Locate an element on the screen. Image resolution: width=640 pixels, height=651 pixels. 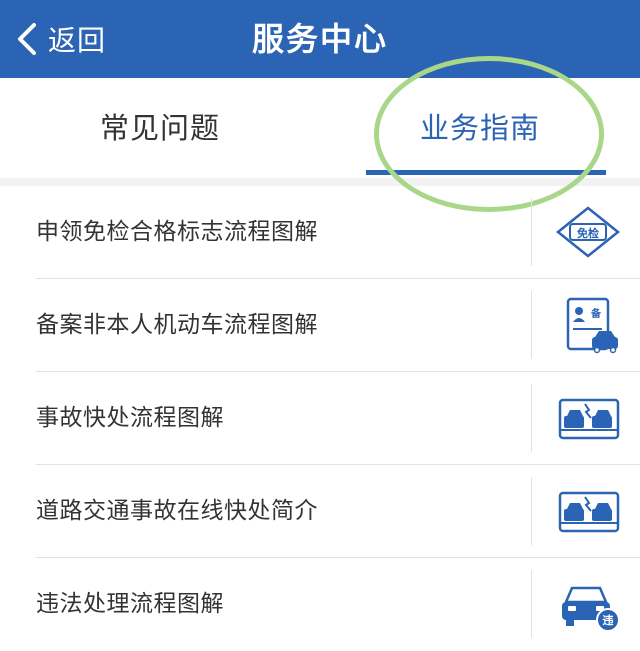
list-item: 事故快处流程图解 is located at coordinates (320, 418).